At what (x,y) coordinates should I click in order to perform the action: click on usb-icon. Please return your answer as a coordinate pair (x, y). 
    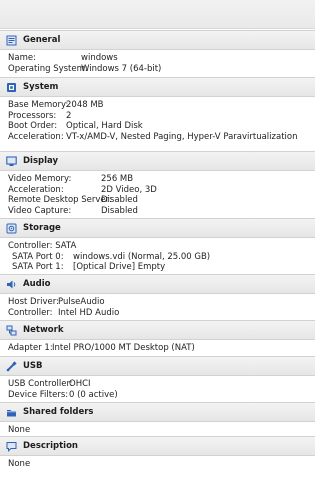
    Looking at the image, I should click on (11, 366).